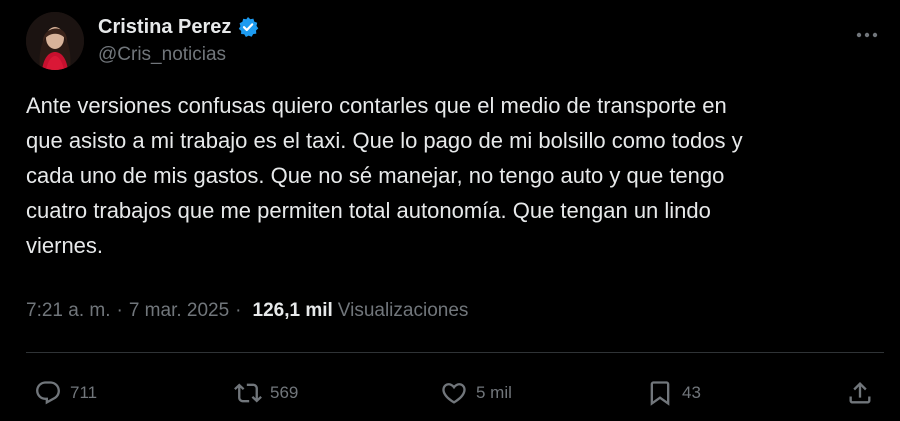  I want to click on tweet-date: 7 mar. 2025, so click(179, 311).